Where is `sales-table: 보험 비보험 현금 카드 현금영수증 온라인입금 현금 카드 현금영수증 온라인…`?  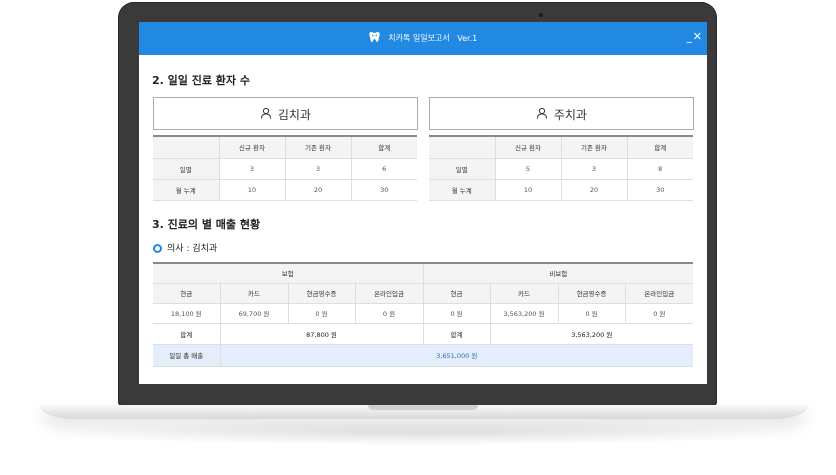 sales-table: 보험 비보험 현금 카드 현금영수증 온라인입금 현금 카드 현금영수증 온라인… is located at coordinates (423, 314).